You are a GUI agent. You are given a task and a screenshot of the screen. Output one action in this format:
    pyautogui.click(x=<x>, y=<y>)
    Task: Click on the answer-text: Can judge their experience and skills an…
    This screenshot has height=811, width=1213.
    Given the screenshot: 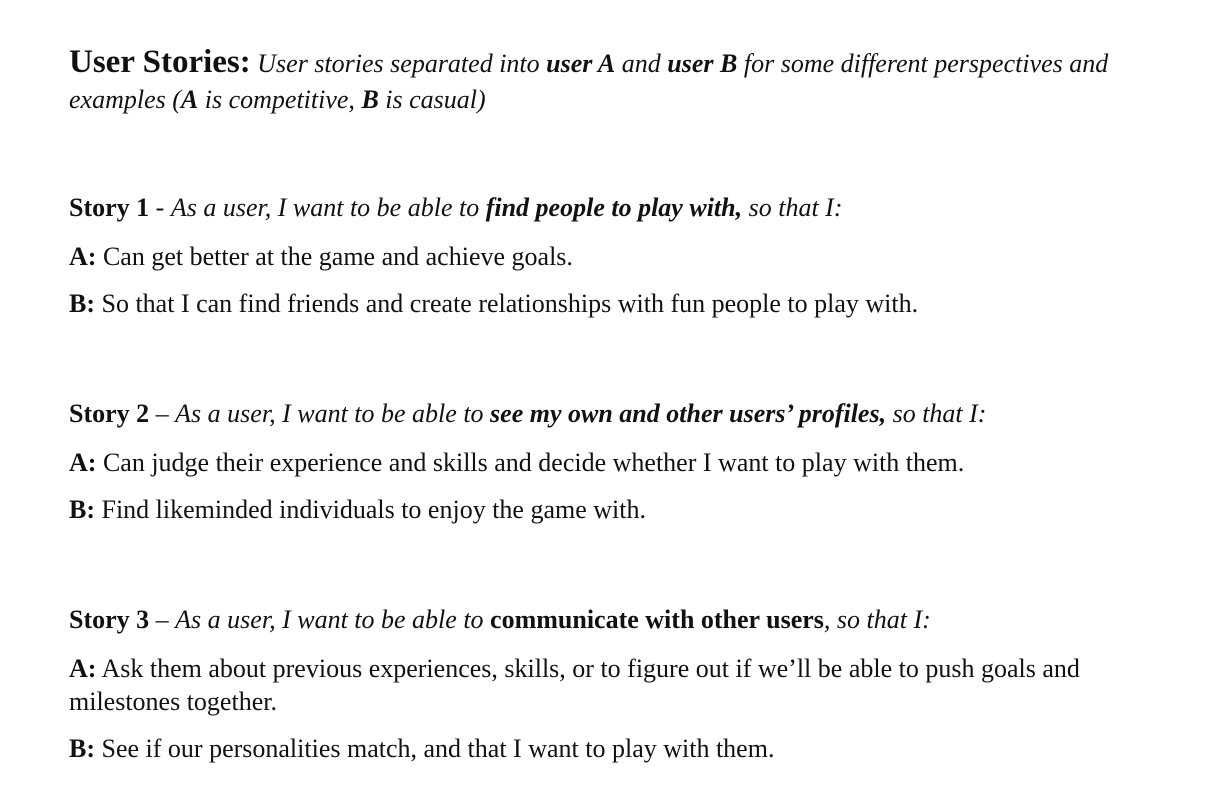 What is the action you would take?
    pyautogui.click(x=530, y=462)
    